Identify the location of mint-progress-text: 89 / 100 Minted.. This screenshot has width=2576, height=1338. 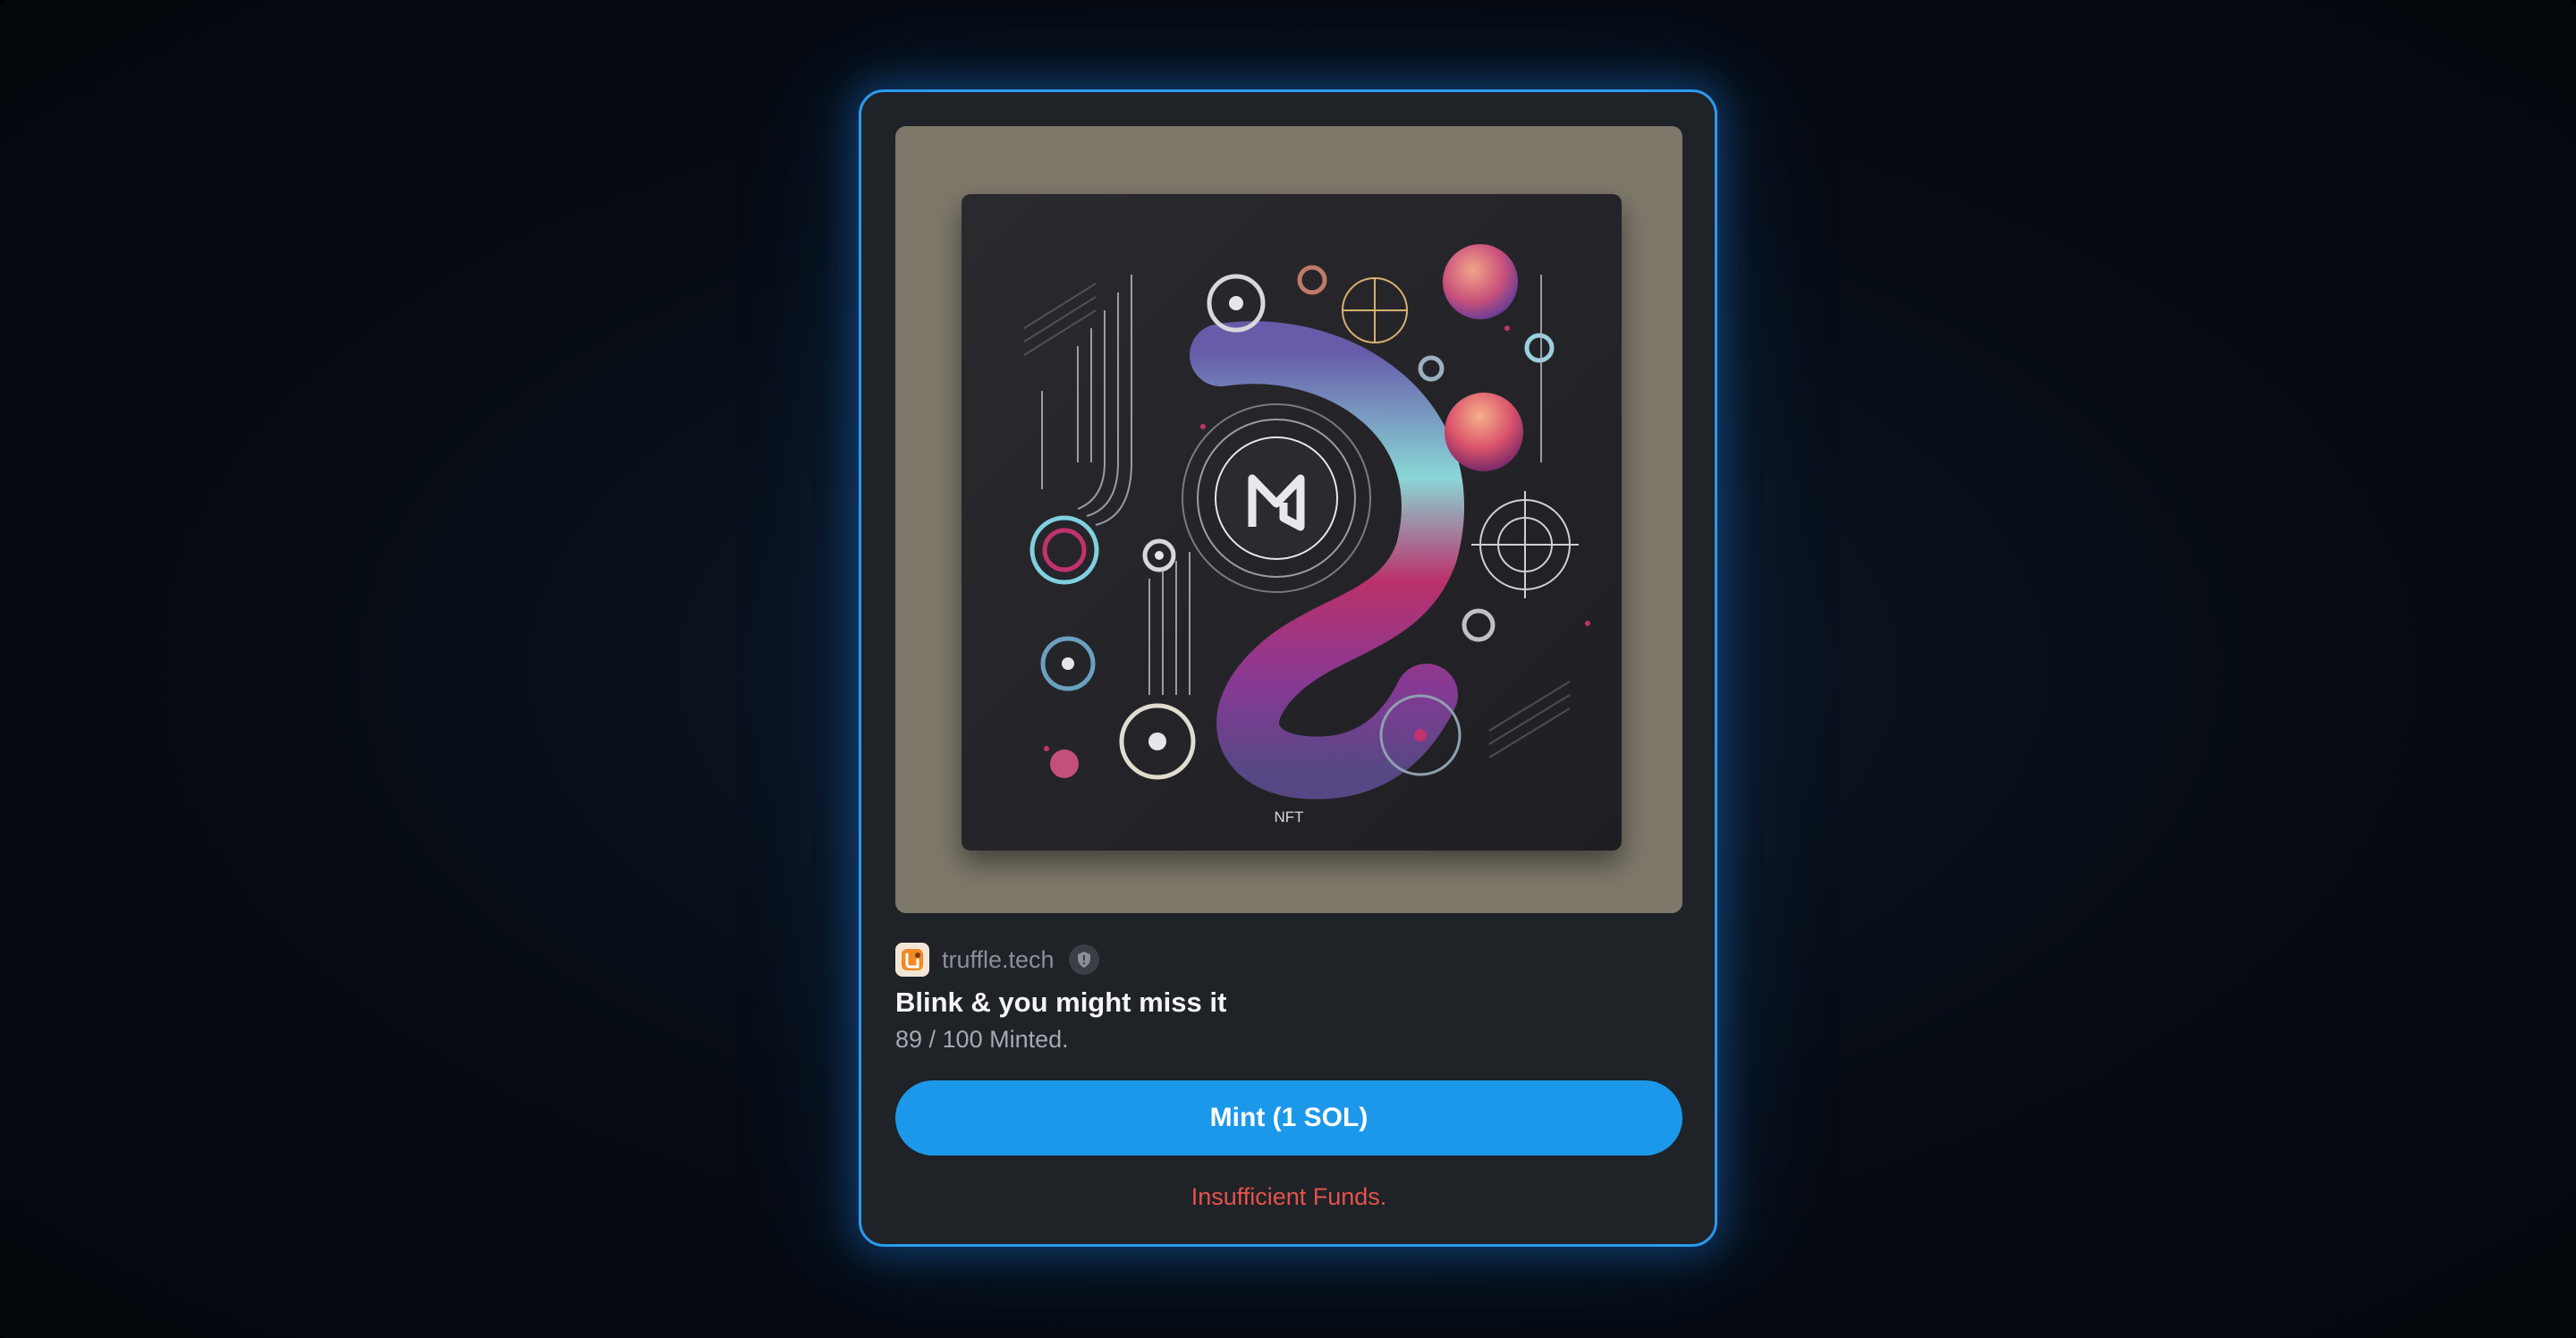
(982, 1039).